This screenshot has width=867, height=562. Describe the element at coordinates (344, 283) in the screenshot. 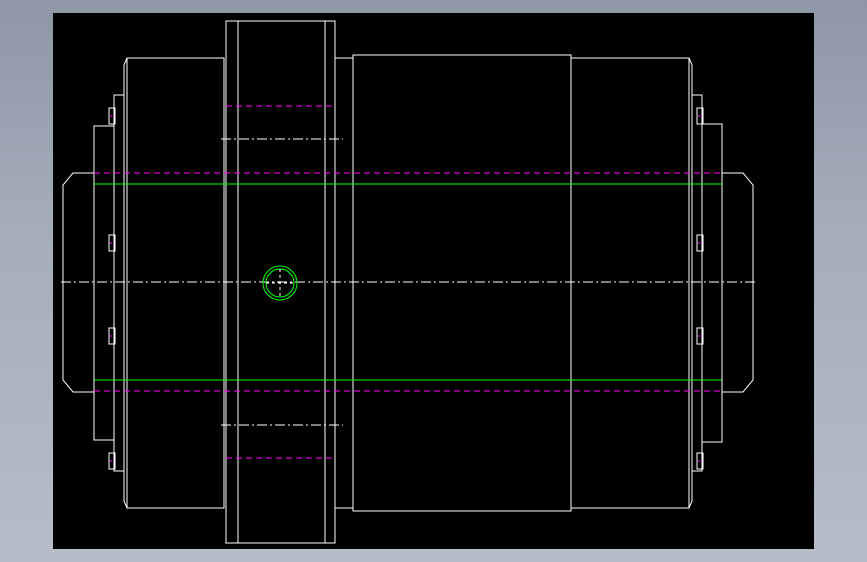

I see `ring-step` at that location.